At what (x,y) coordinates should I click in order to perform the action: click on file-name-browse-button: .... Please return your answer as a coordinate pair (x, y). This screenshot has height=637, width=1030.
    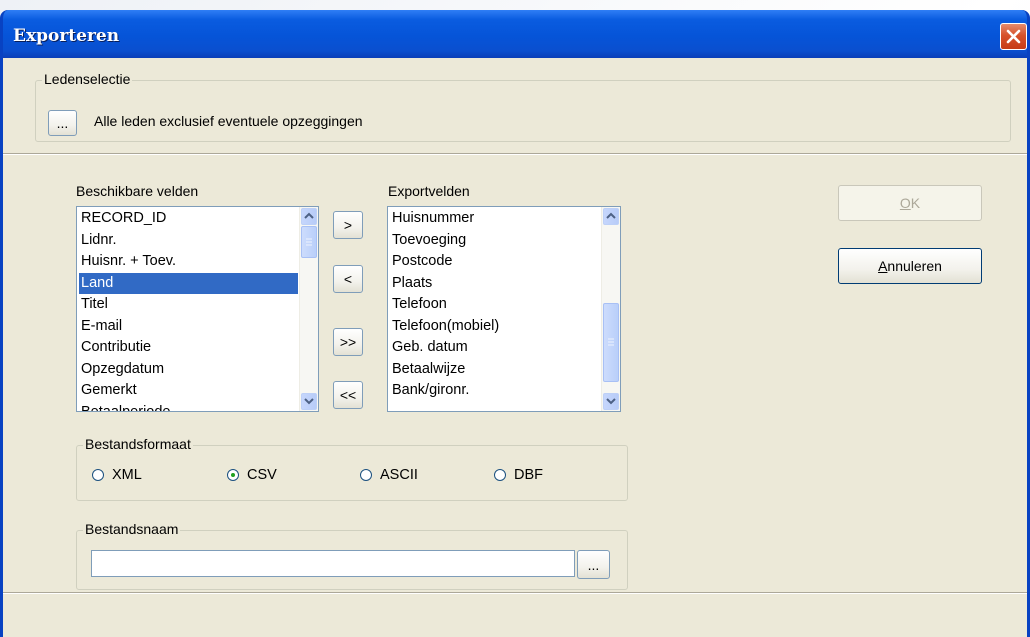
    Looking at the image, I should click on (593, 564).